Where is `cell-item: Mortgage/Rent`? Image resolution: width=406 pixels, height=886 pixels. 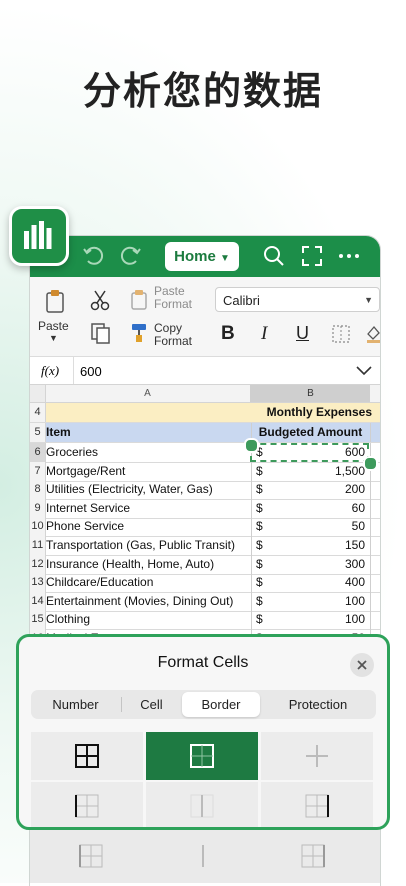
cell-item: Mortgage/Rent is located at coordinates (148, 471).